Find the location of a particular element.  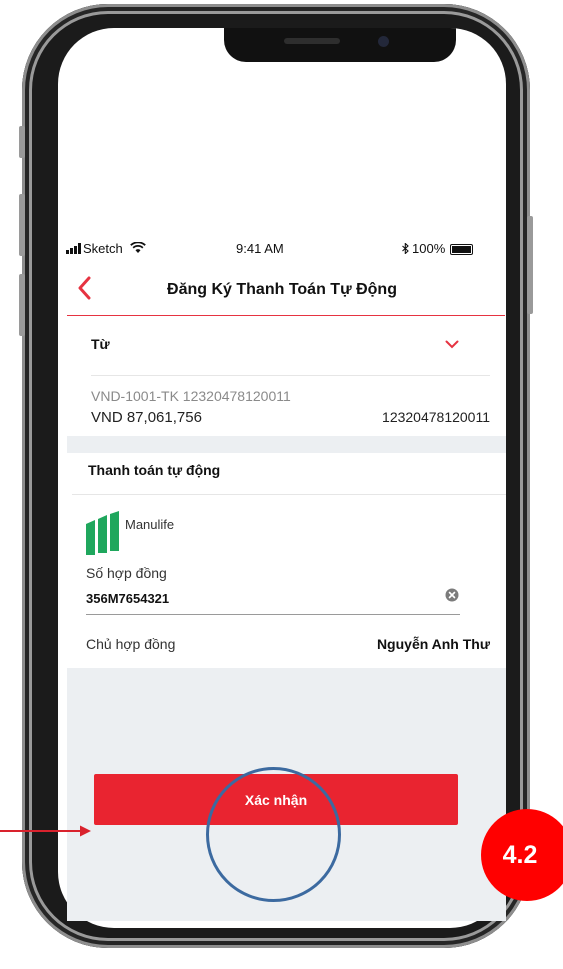

header-divider is located at coordinates (286, 315).